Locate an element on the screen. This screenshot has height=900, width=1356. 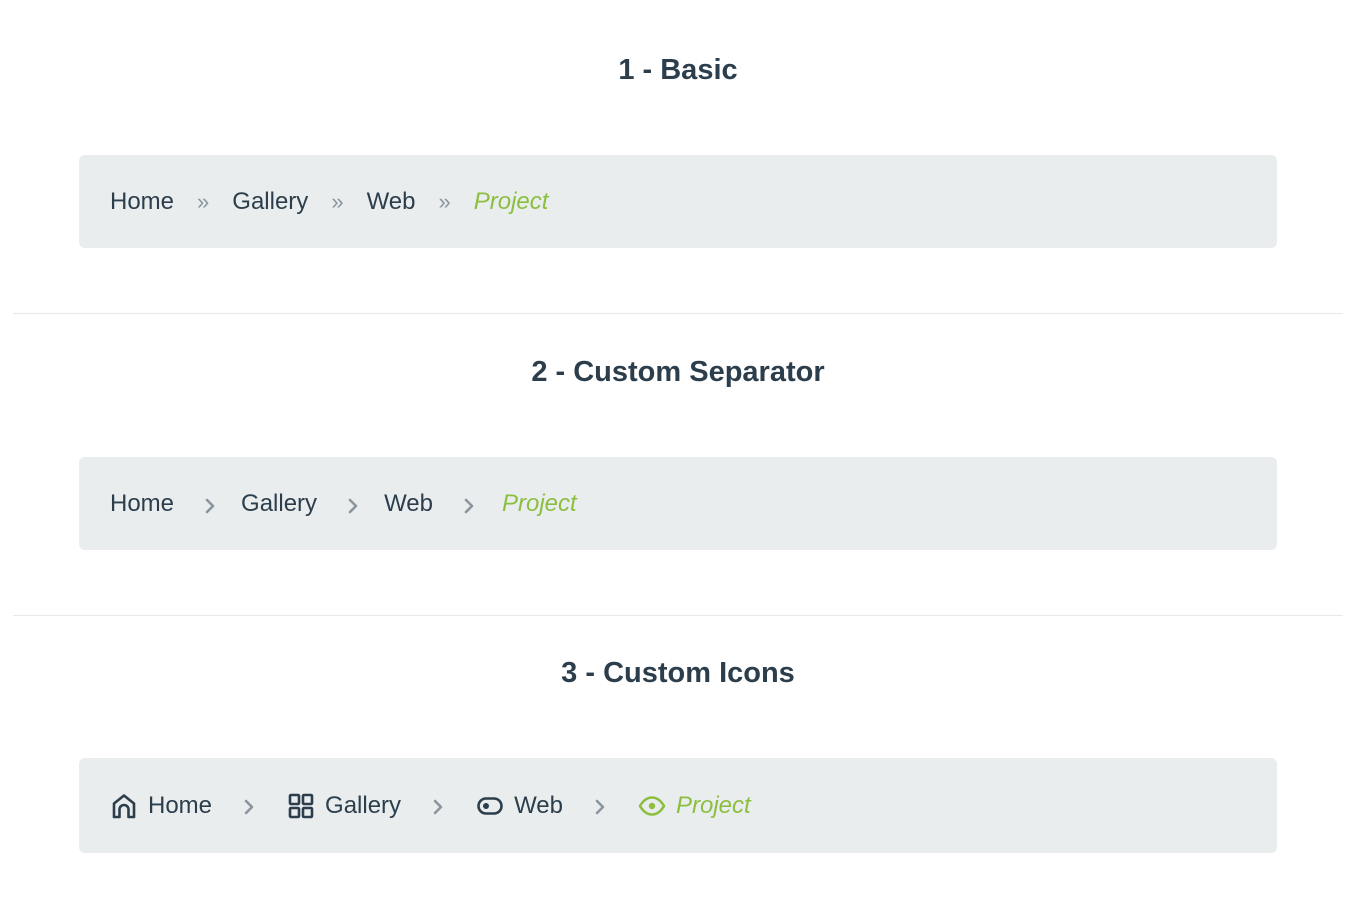
breadcrumb-custom-icons: Home Gallery Web Project is located at coordinates (678, 805).